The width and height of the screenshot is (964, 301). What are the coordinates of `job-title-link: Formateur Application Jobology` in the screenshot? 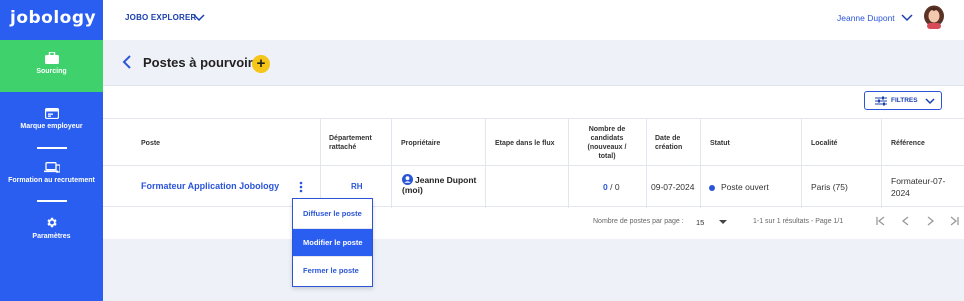 It's located at (210, 186).